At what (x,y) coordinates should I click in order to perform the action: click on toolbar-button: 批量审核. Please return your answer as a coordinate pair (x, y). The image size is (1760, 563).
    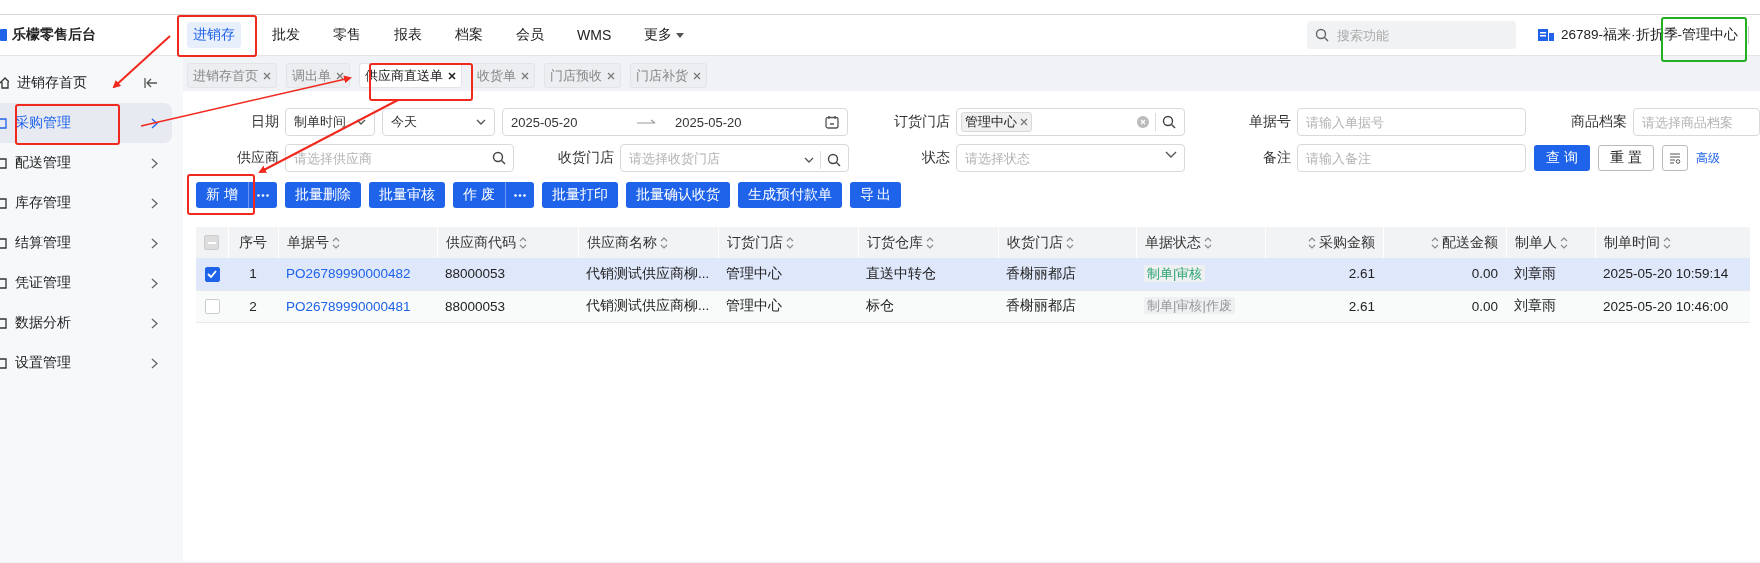
    Looking at the image, I should click on (406, 195).